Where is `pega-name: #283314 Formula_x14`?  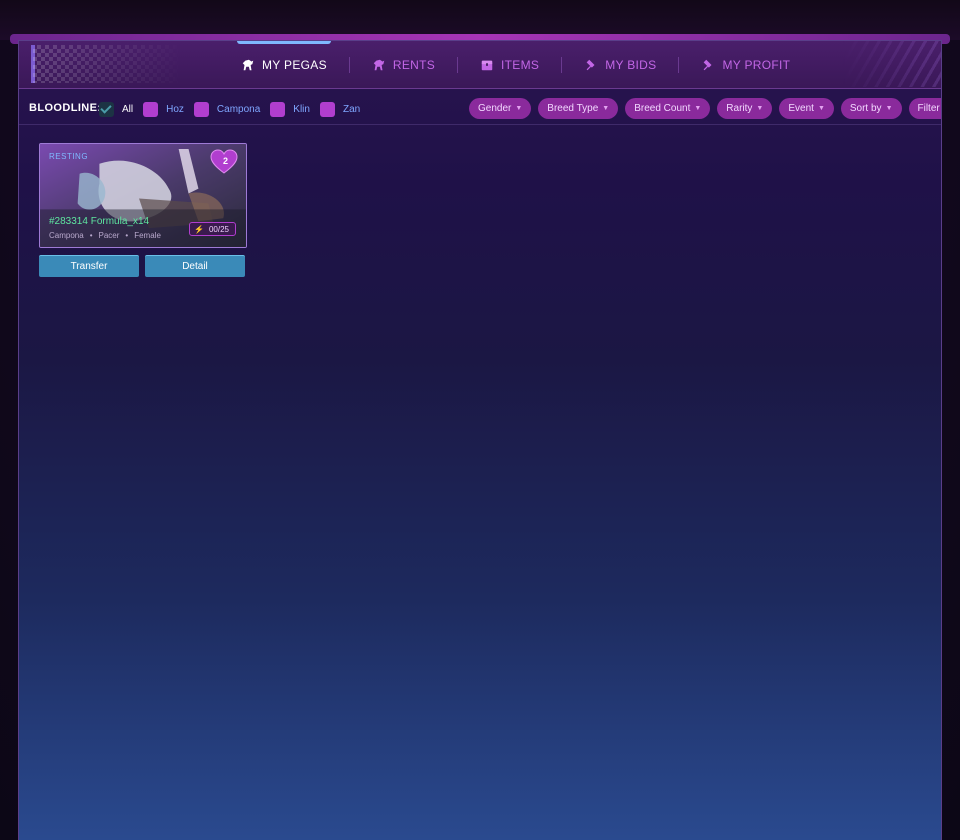 pega-name: #283314 Formula_x14 is located at coordinates (99, 221).